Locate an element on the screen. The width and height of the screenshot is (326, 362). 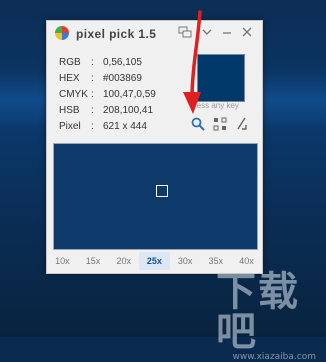
grid-icon is located at coordinates (220, 124).